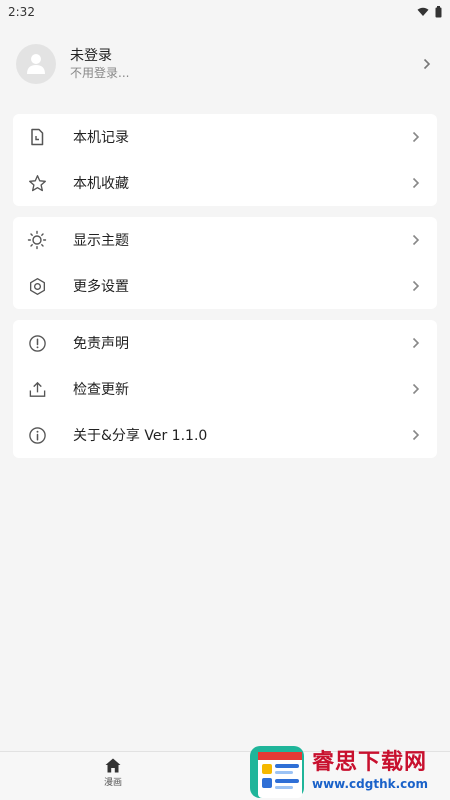 This screenshot has height=800, width=450. I want to click on menu-item-check-update: 检查更新, so click(225, 389).